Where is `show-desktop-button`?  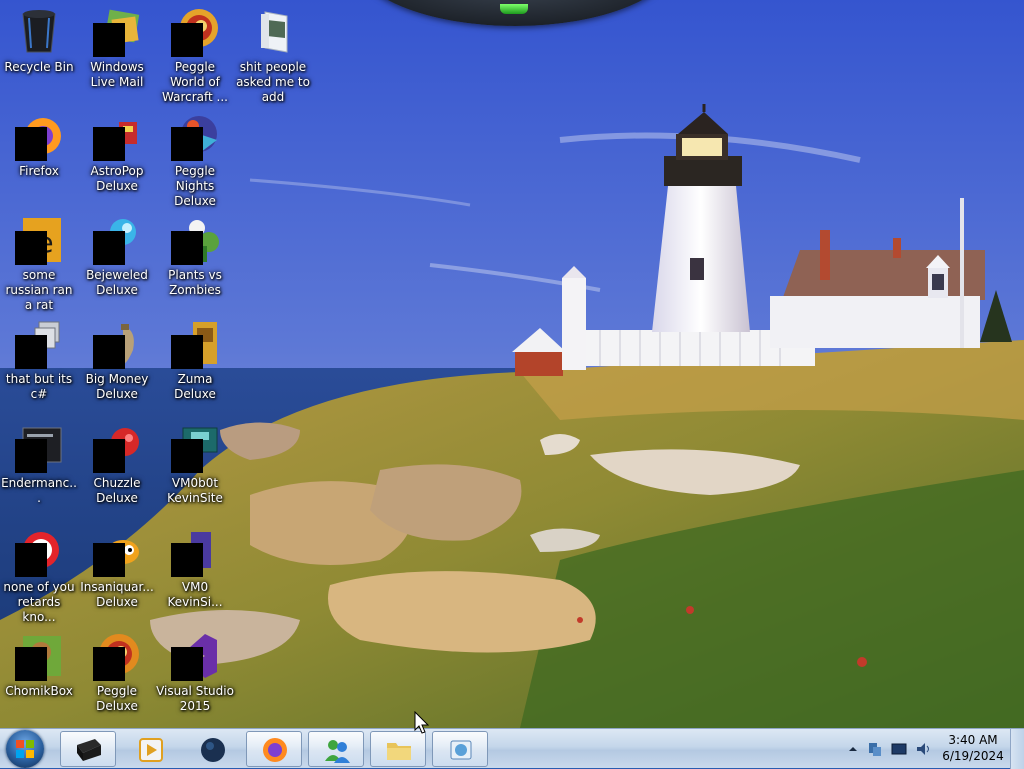
show-desktop-button is located at coordinates (1017, 749).